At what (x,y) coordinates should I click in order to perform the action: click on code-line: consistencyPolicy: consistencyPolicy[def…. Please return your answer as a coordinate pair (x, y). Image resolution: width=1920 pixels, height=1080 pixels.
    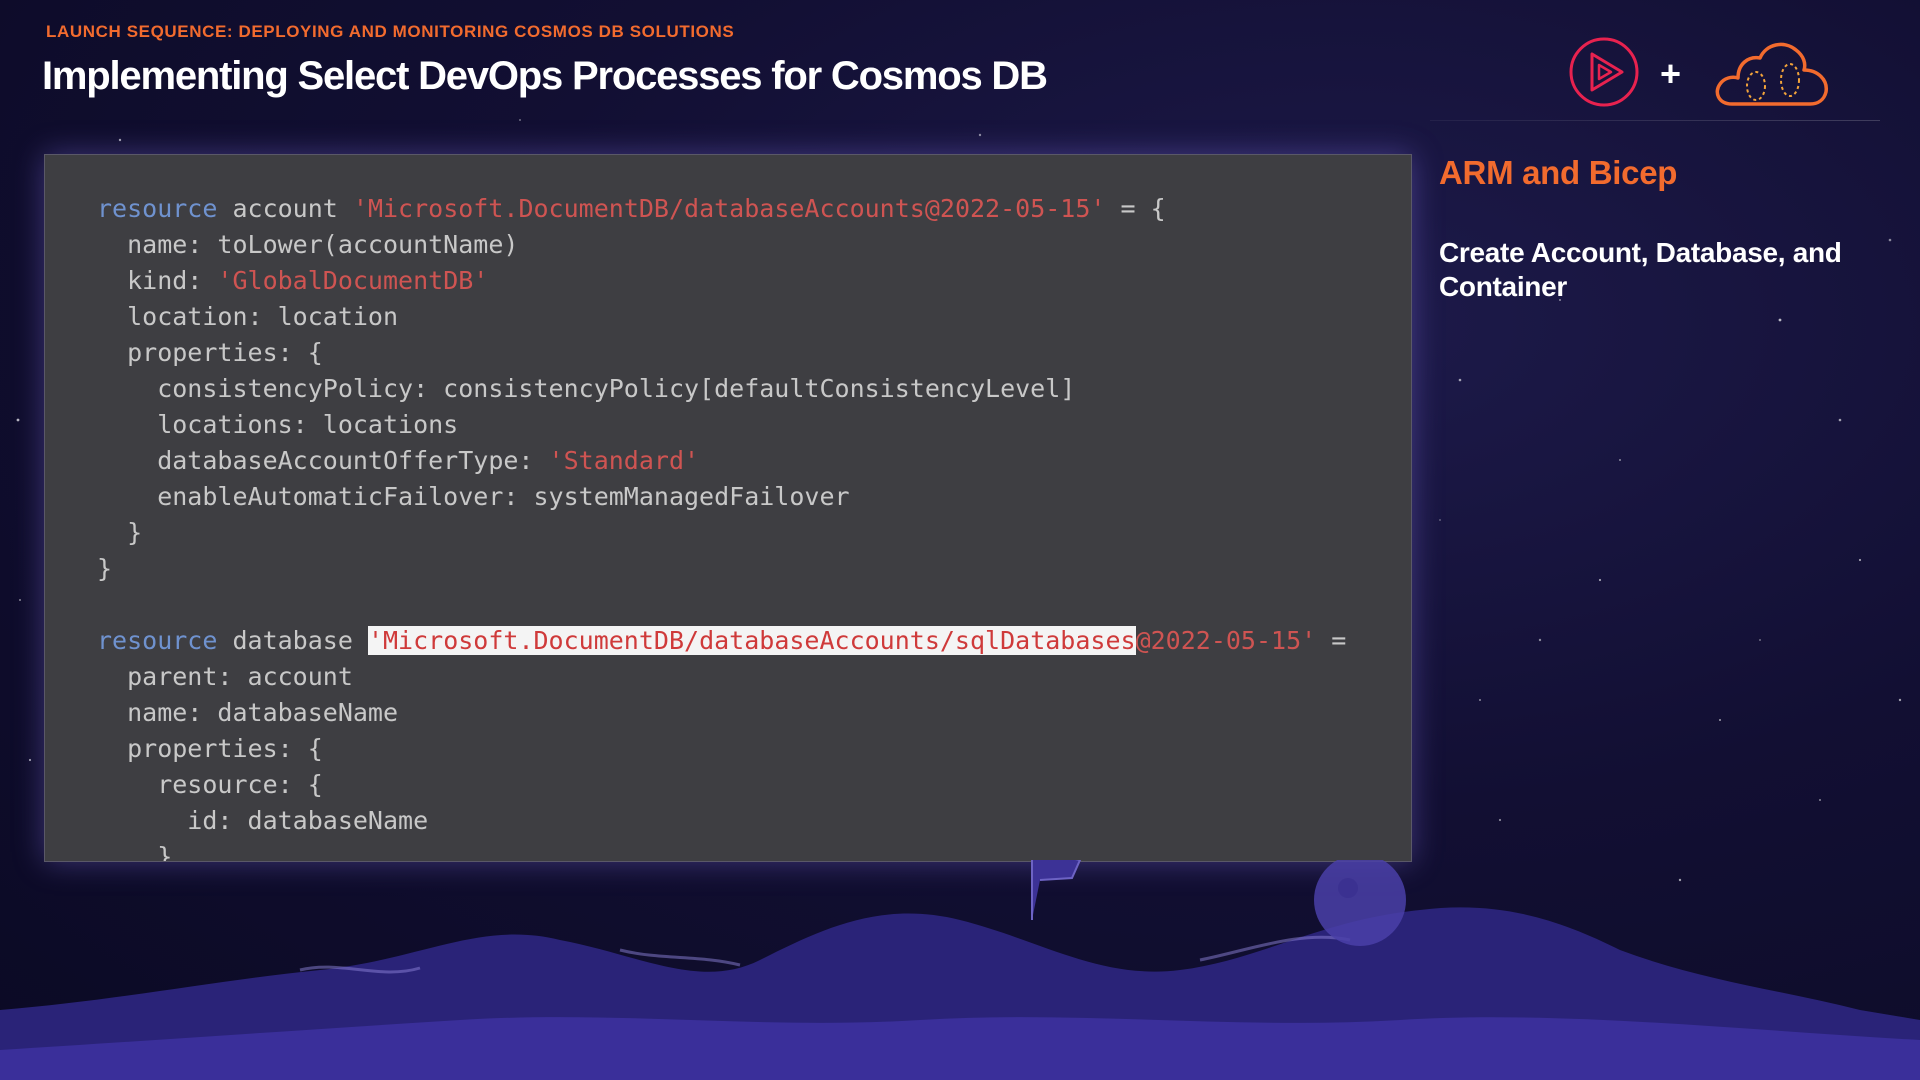
    Looking at the image, I should click on (754, 389).